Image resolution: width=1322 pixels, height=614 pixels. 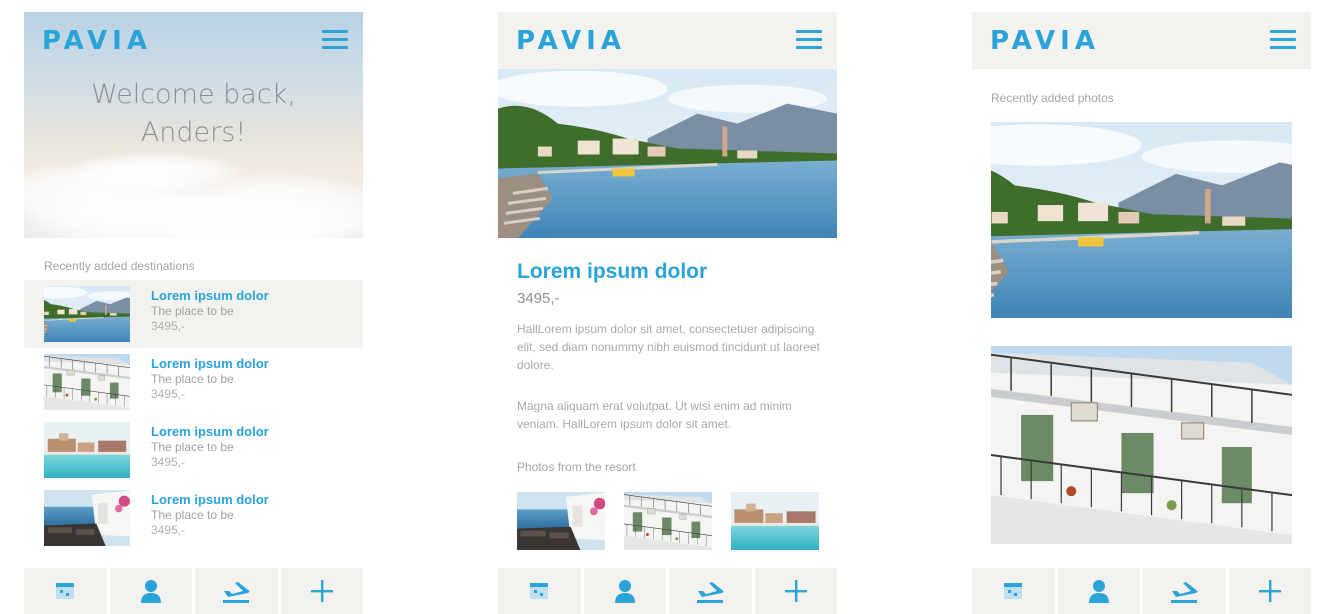 What do you see at coordinates (193, 94) in the screenshot?
I see `welcome-line-1: Welcome back,` at bounding box center [193, 94].